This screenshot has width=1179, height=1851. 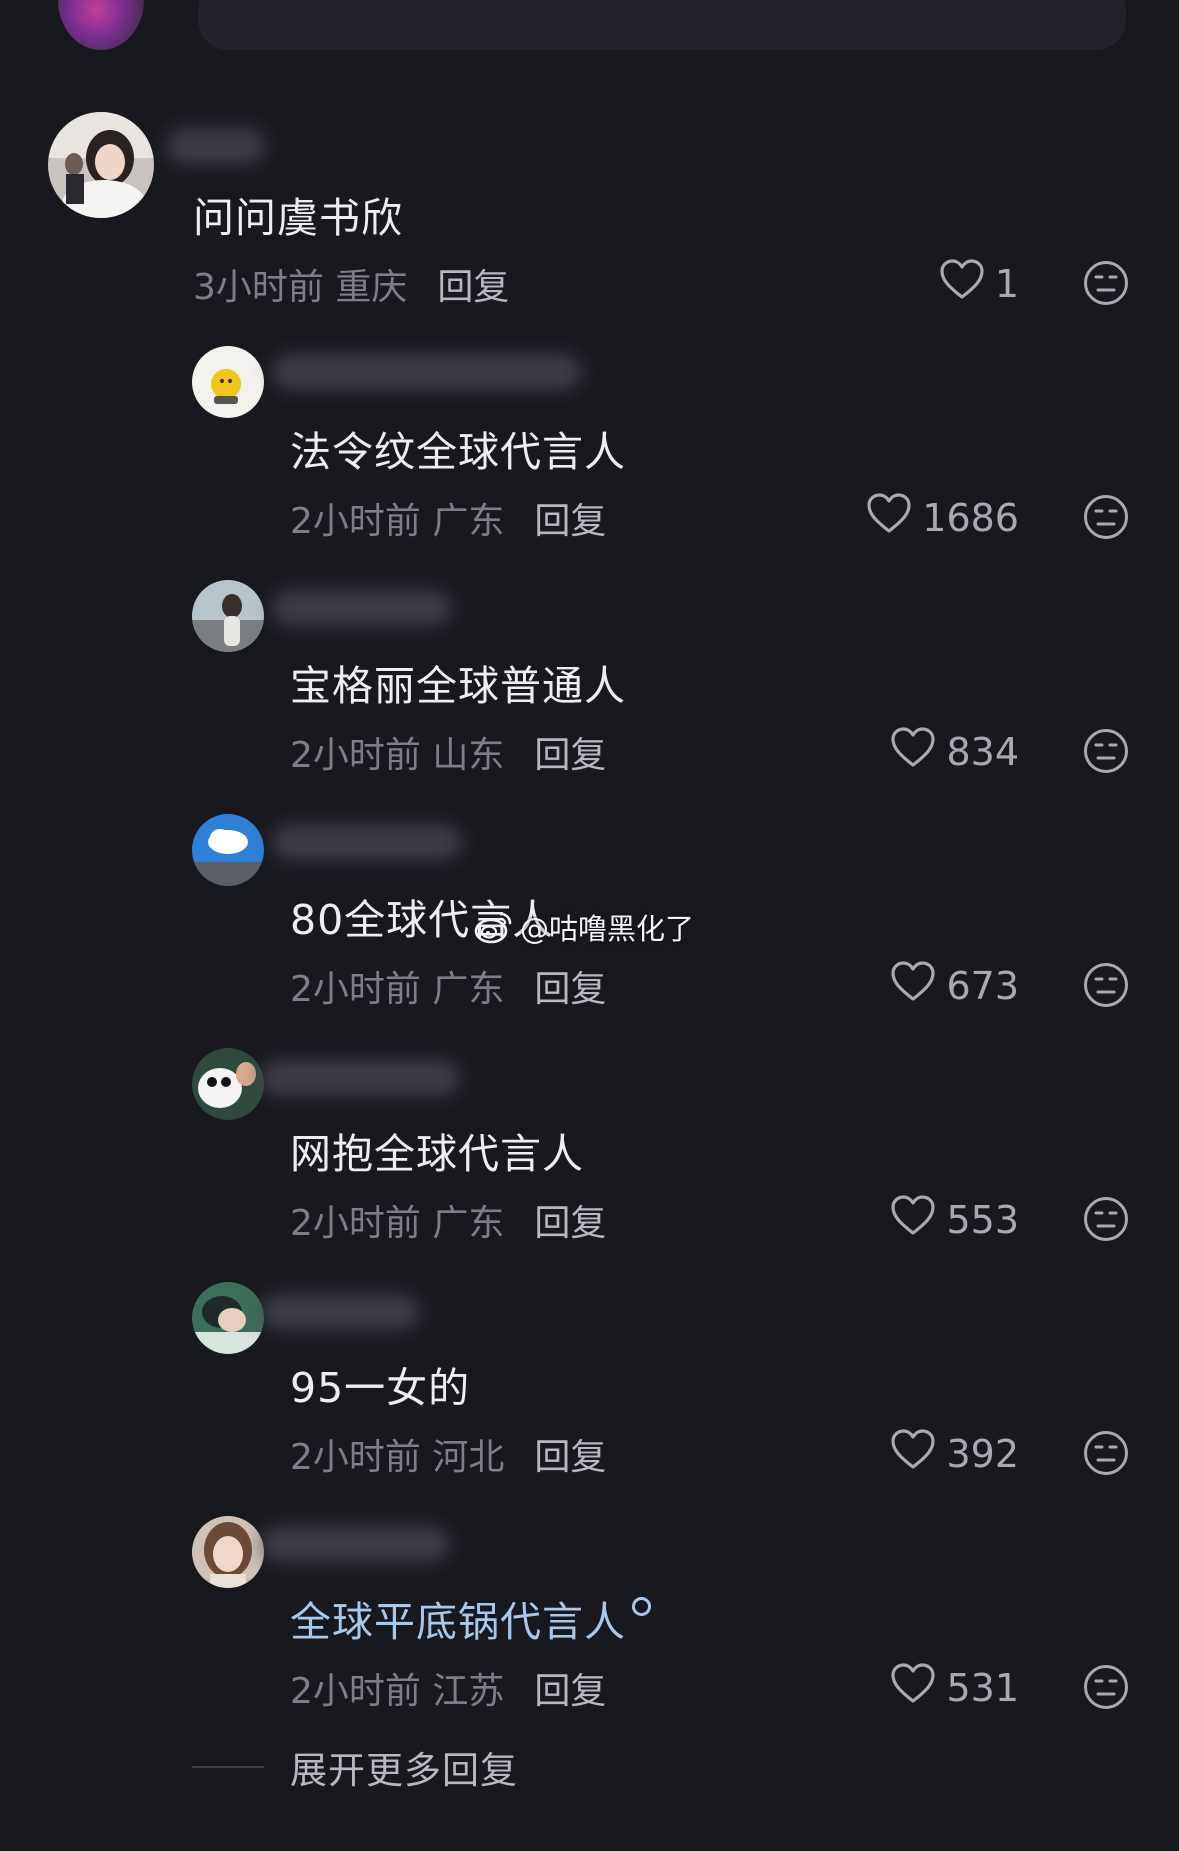 I want to click on reply-text: 法令纹全球代言人, so click(x=458, y=452).